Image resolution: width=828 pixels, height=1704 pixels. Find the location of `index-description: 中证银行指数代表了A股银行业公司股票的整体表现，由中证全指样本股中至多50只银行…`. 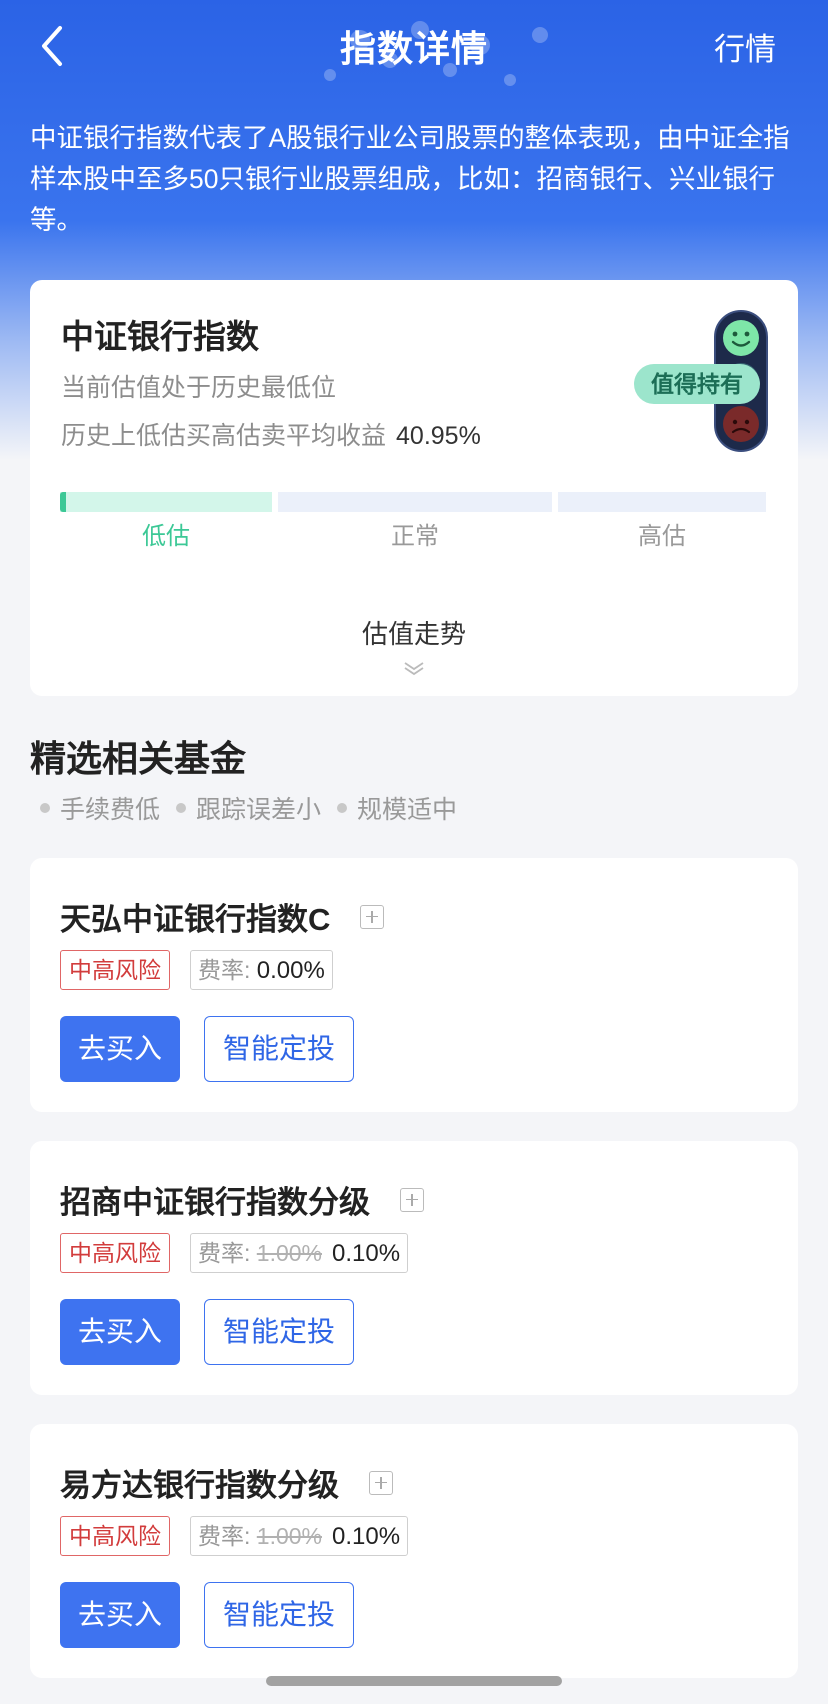

index-description: 中证银行指数代表了A股银行业公司股票的整体表现，由中证全指样本股中至多50只银行… is located at coordinates (410, 179).